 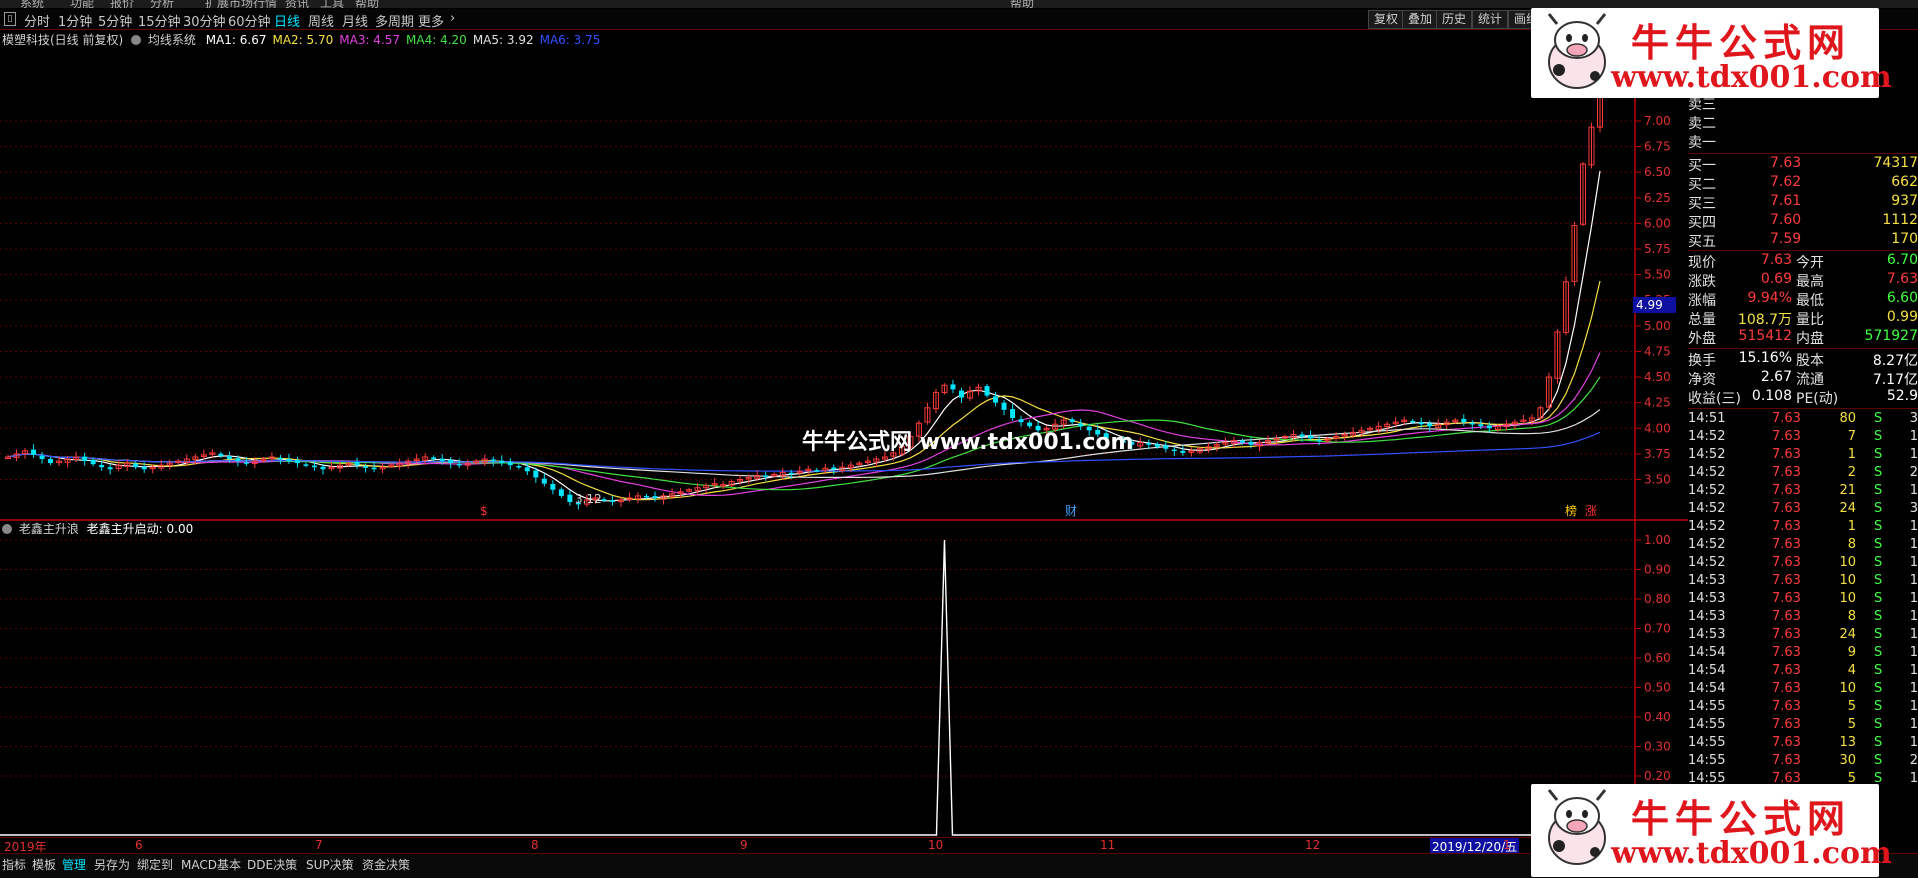 What do you see at coordinates (112, 864) in the screenshot?
I see `bottom-tab: 另存为` at bounding box center [112, 864].